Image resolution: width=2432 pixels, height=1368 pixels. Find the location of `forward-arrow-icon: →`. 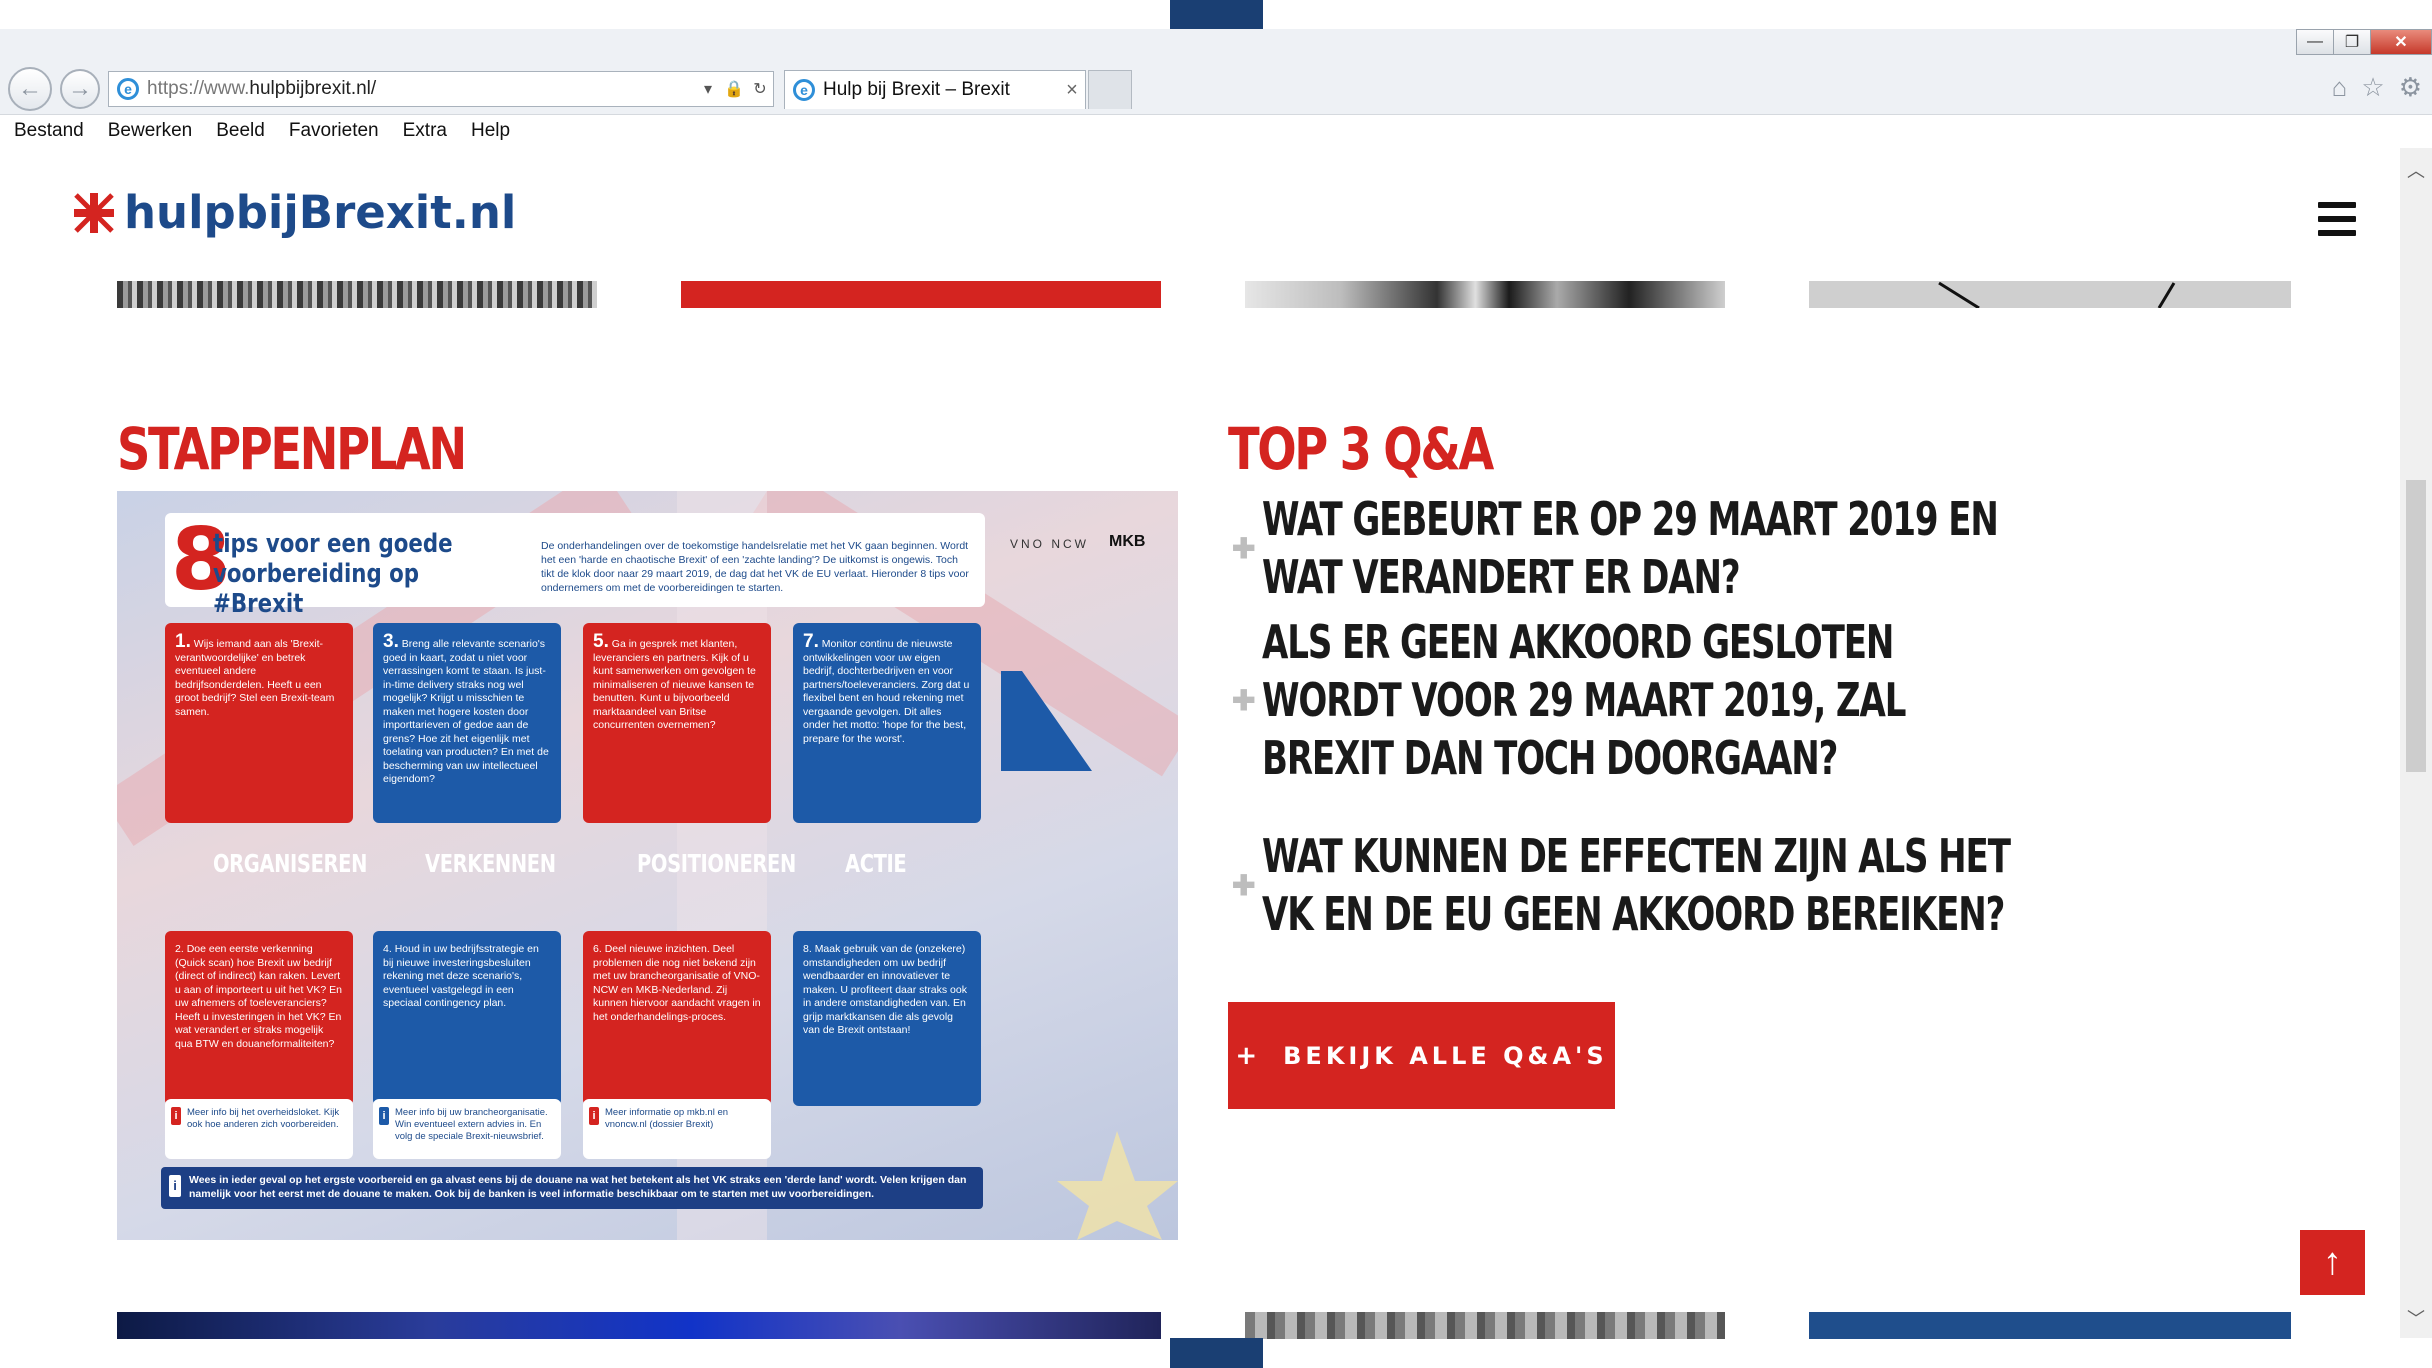

forward-arrow-icon: → is located at coordinates (80, 88).